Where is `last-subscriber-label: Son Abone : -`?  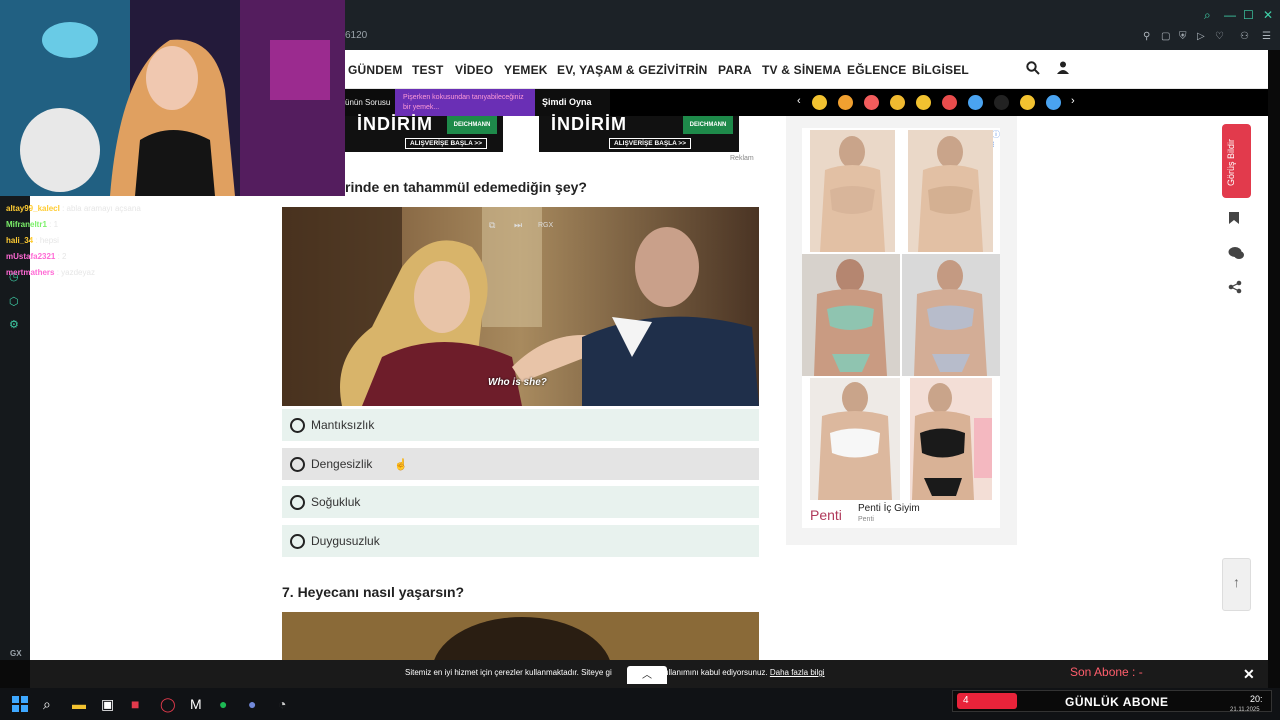
last-subscriber-label: Son Abone : - is located at coordinates (1106, 672).